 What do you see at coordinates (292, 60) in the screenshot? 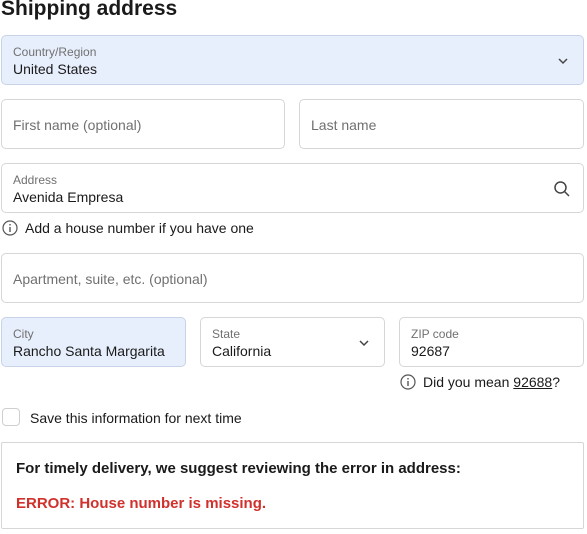
I see `country-select: Country/Region United States` at bounding box center [292, 60].